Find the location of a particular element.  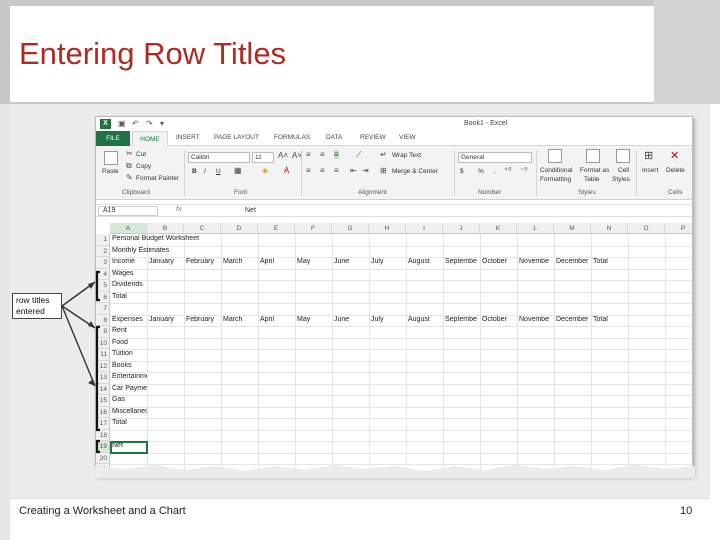

bracket-expenses is located at coordinates (97, 378).